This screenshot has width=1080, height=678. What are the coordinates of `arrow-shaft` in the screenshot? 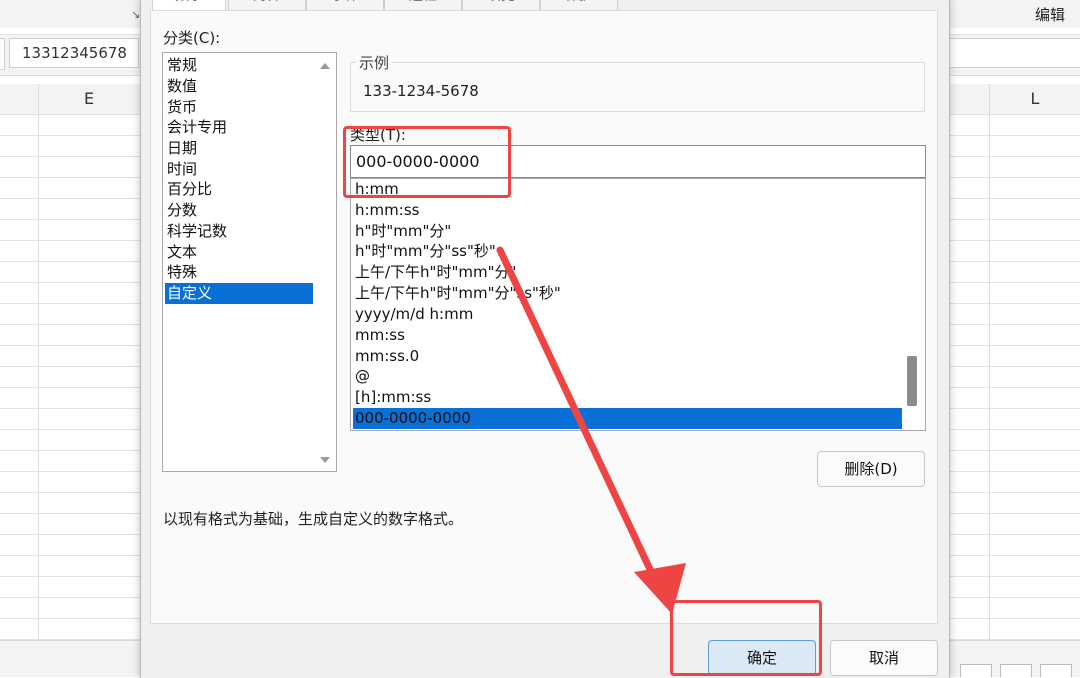 It's located at (577, 415).